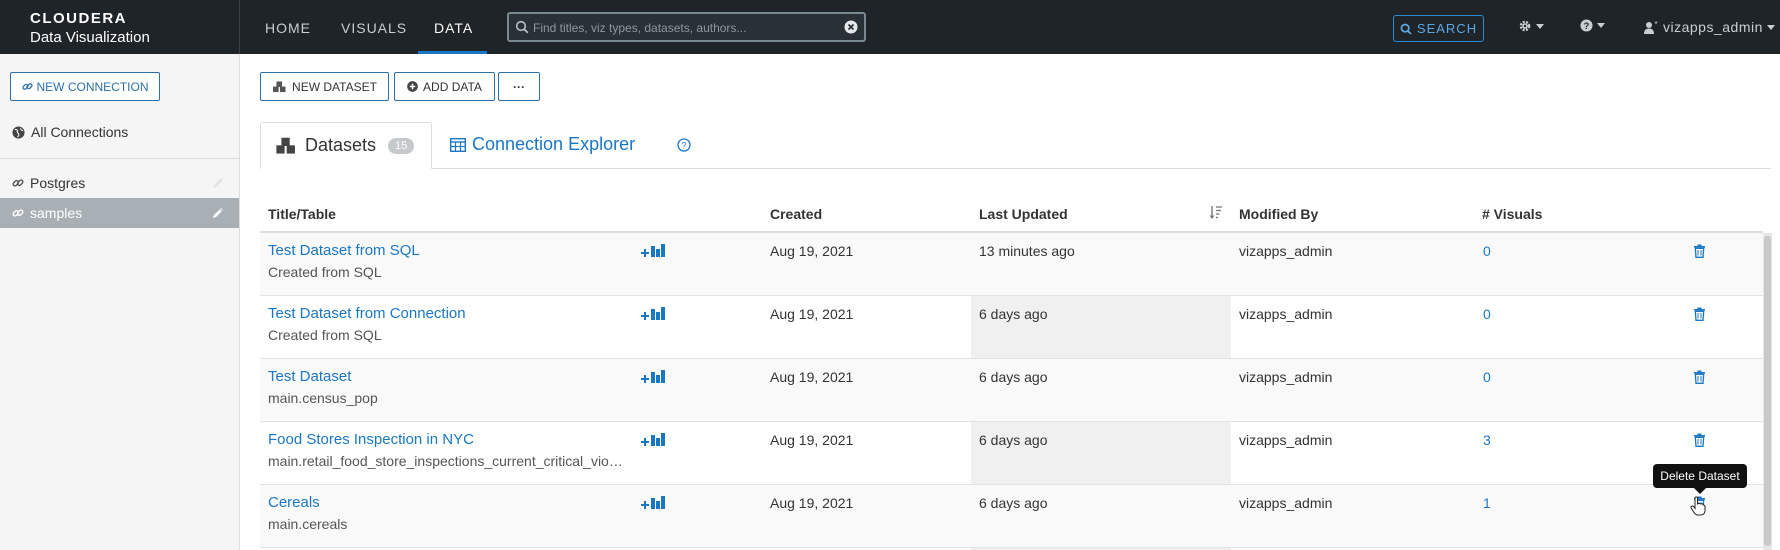 The height and width of the screenshot is (550, 1780). Describe the element at coordinates (302, 214) in the screenshot. I see `header-title-table: Title/Table` at that location.